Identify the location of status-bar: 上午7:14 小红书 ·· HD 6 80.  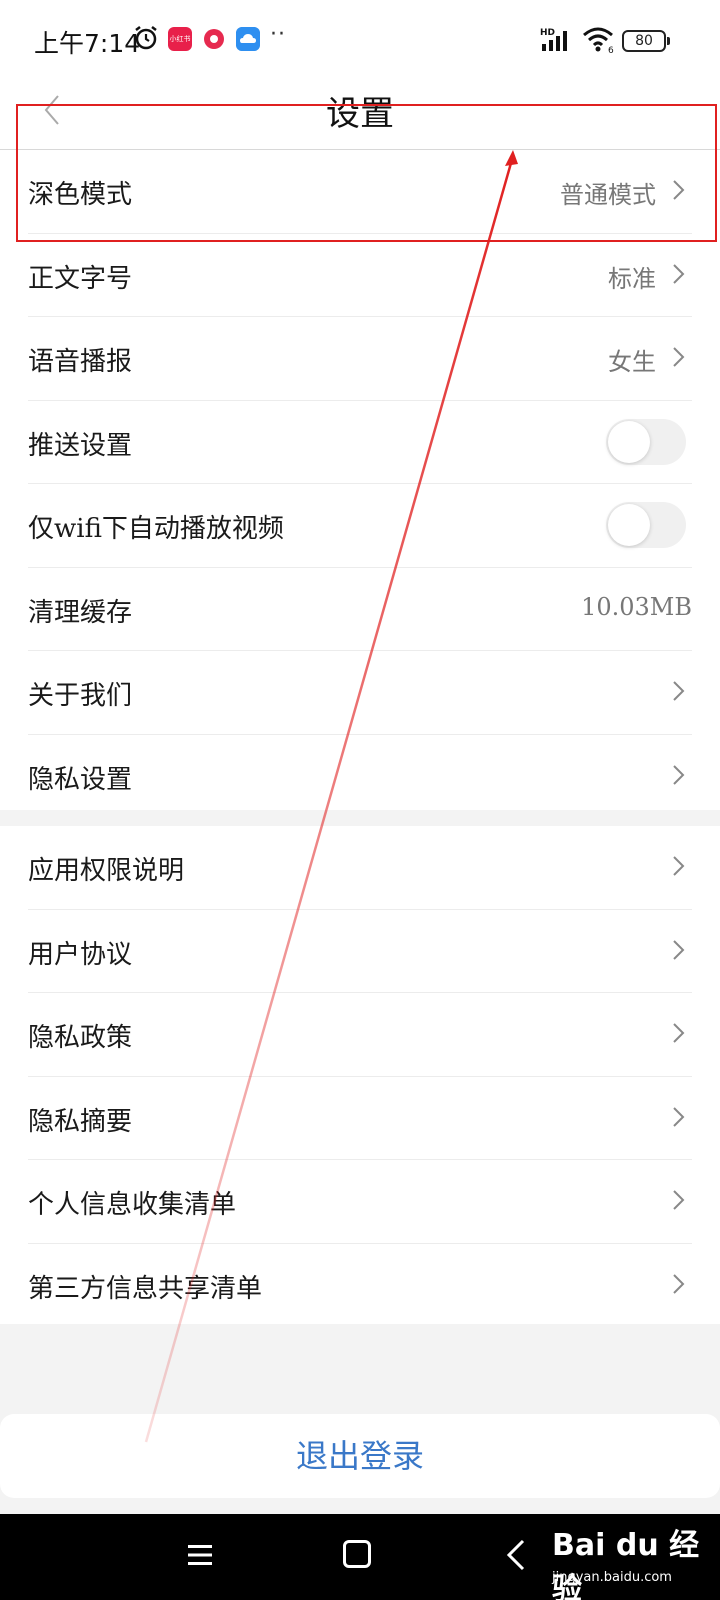
(360, 40).